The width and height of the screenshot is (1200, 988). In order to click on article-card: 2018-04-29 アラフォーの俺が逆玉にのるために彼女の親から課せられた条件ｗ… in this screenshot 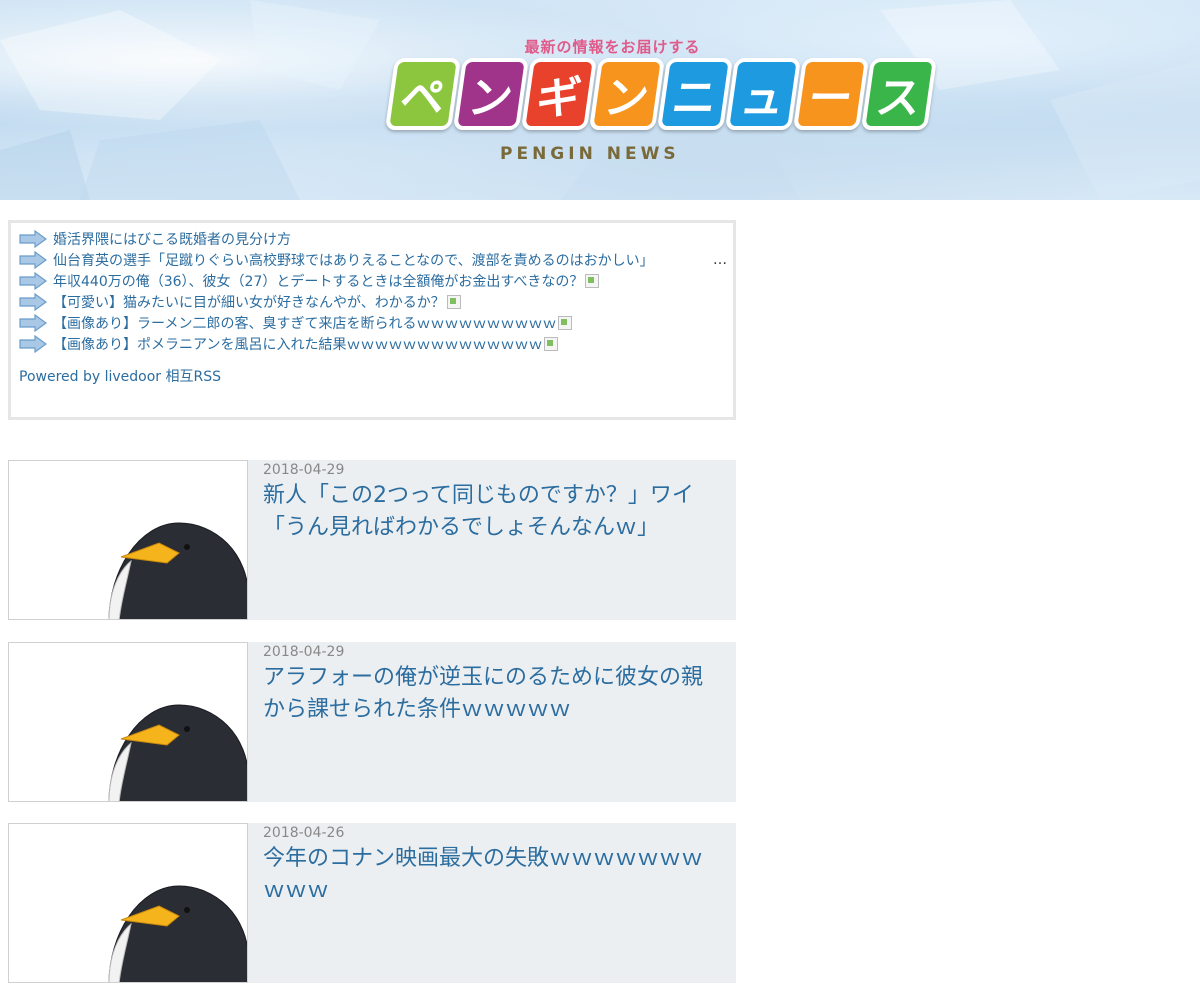, I will do `click(372, 722)`.